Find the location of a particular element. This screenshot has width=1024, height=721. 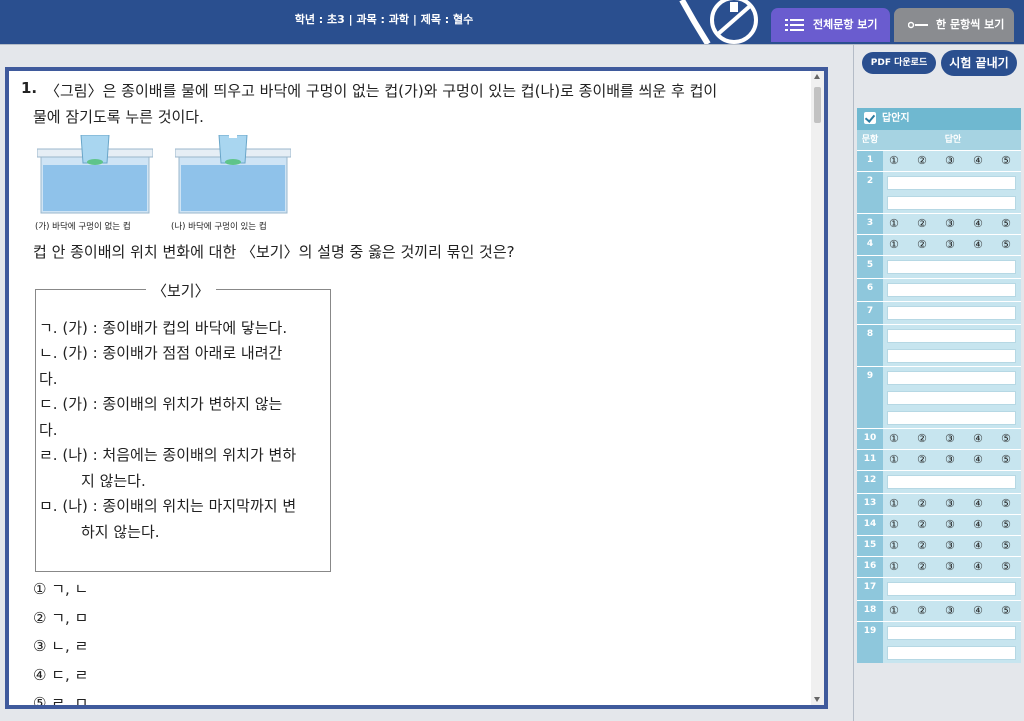

answer-row-number: 17 is located at coordinates (870, 589).